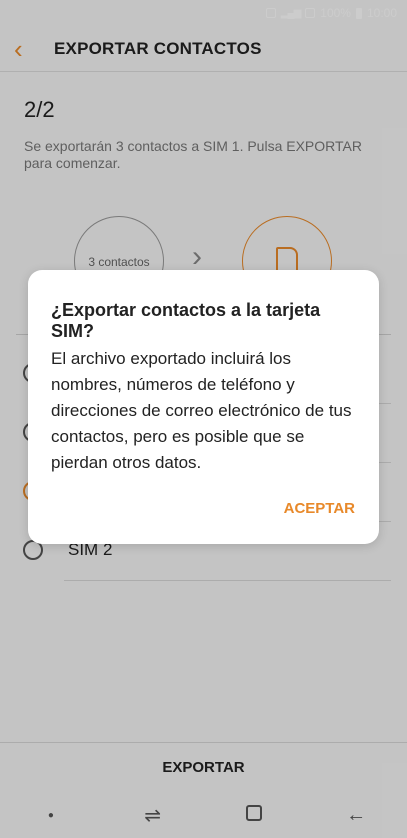 Image resolution: width=407 pixels, height=838 pixels. I want to click on accept-button: ACEPTAR, so click(319, 508).